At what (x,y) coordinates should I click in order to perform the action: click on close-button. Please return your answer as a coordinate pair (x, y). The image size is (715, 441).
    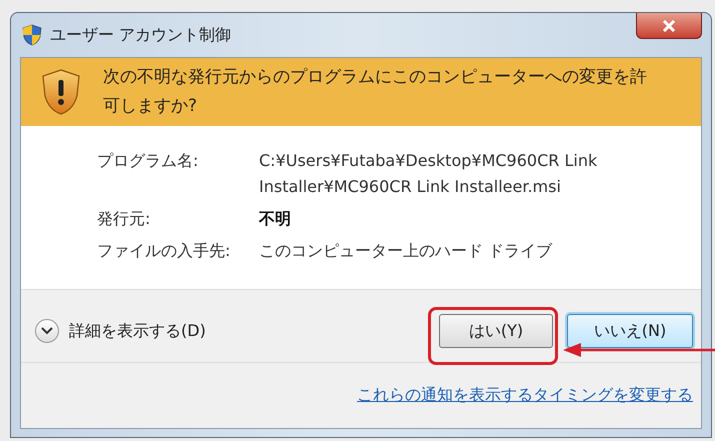
    Looking at the image, I should click on (669, 26).